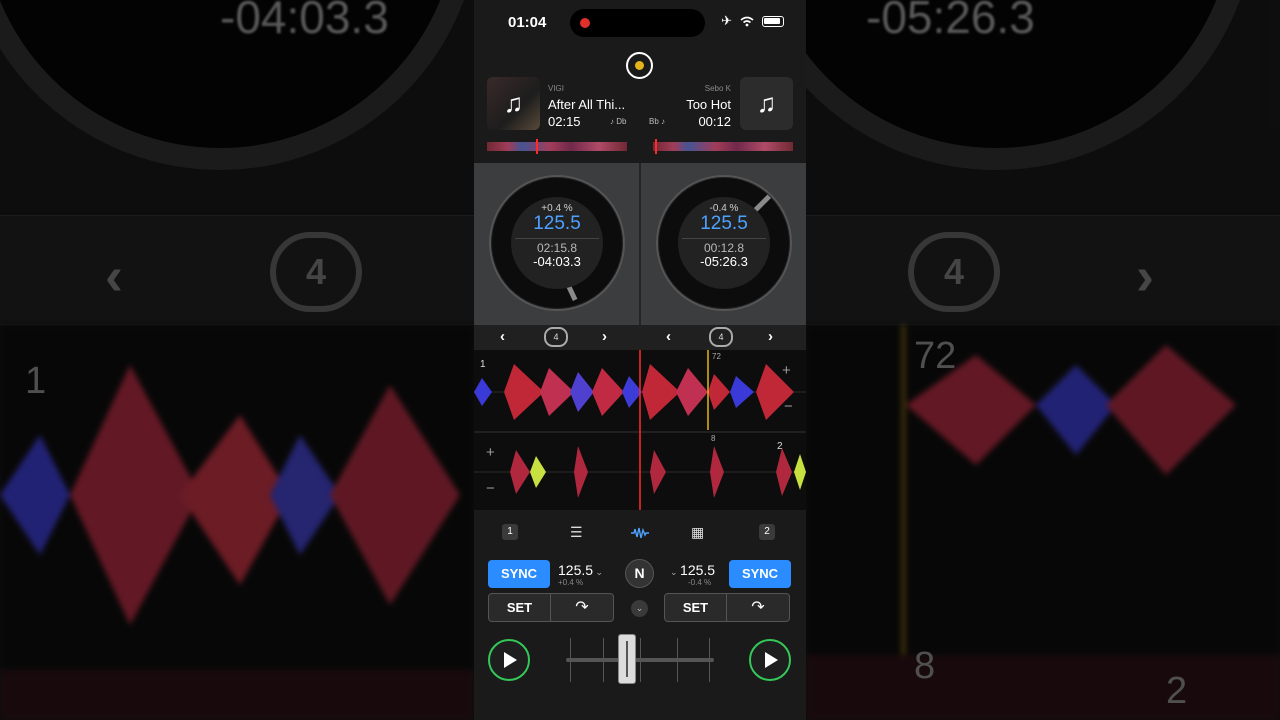 This screenshot has height=720, width=1280. What do you see at coordinates (618, 121) in the screenshot?
I see `key-left: ♪ Db` at bounding box center [618, 121].